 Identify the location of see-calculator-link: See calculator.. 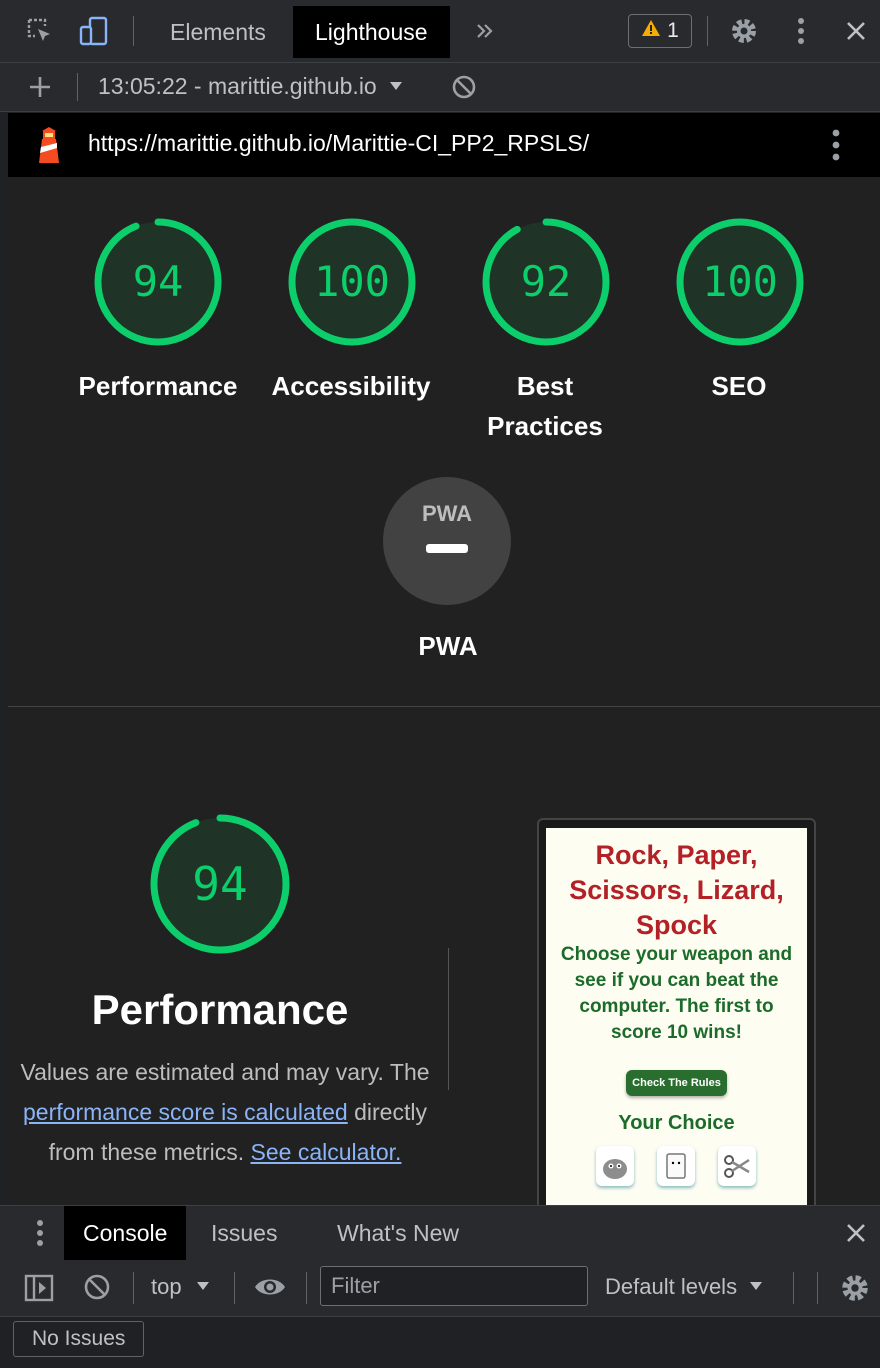
(326, 1152).